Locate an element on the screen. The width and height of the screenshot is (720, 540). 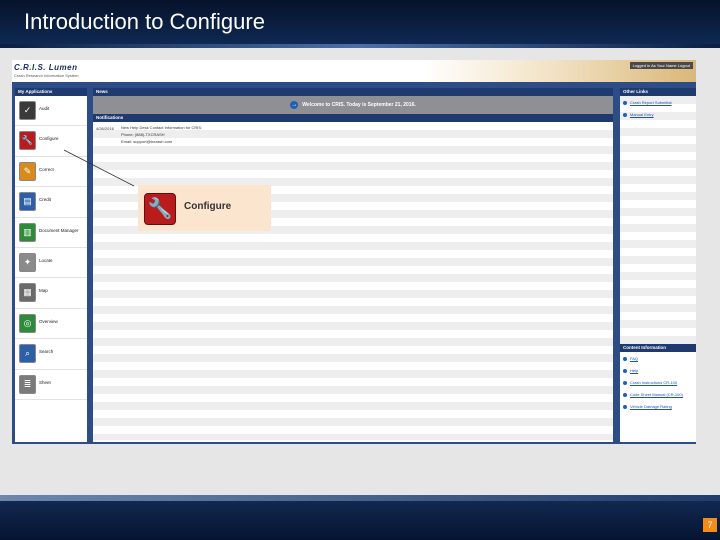
configure-callout: 🔧 Configure is located at coordinates (204, 208).